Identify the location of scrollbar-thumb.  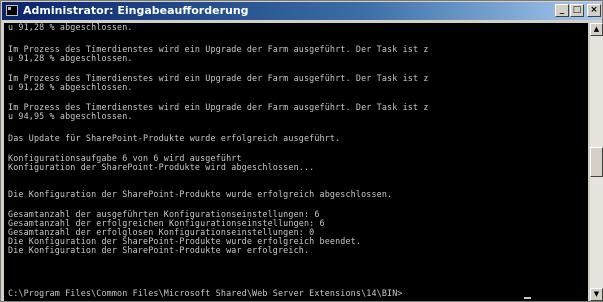
(596, 162).